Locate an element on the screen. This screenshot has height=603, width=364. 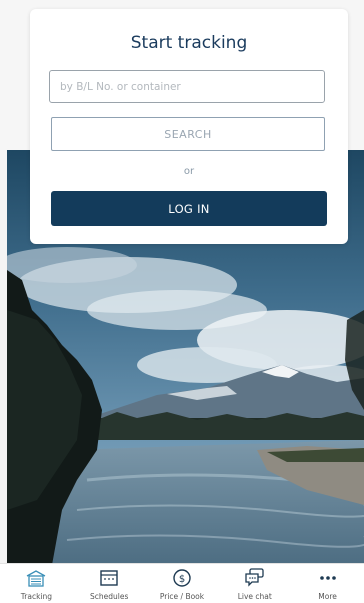
warehouse-icon is located at coordinates (36, 578).